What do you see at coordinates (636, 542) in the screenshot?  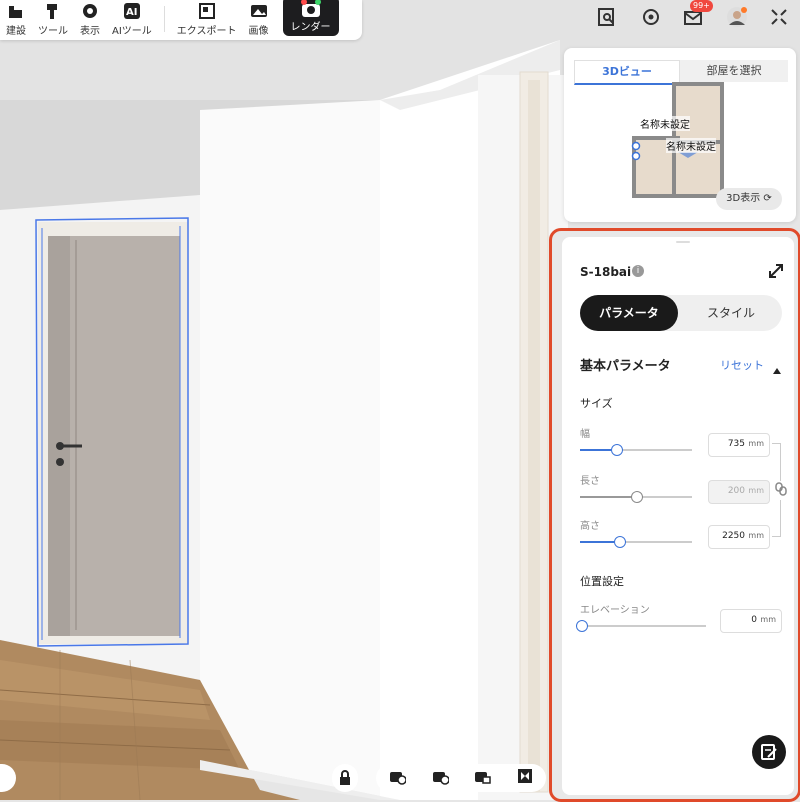 I see `height-slider` at bounding box center [636, 542].